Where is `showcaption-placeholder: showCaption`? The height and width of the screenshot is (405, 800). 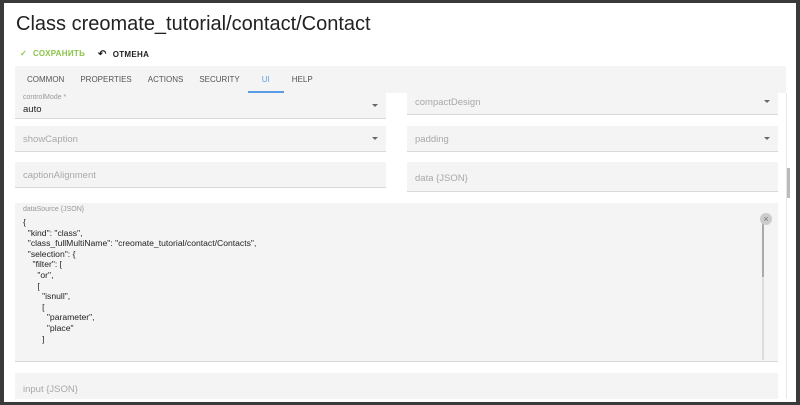 showcaption-placeholder: showCaption is located at coordinates (50, 139).